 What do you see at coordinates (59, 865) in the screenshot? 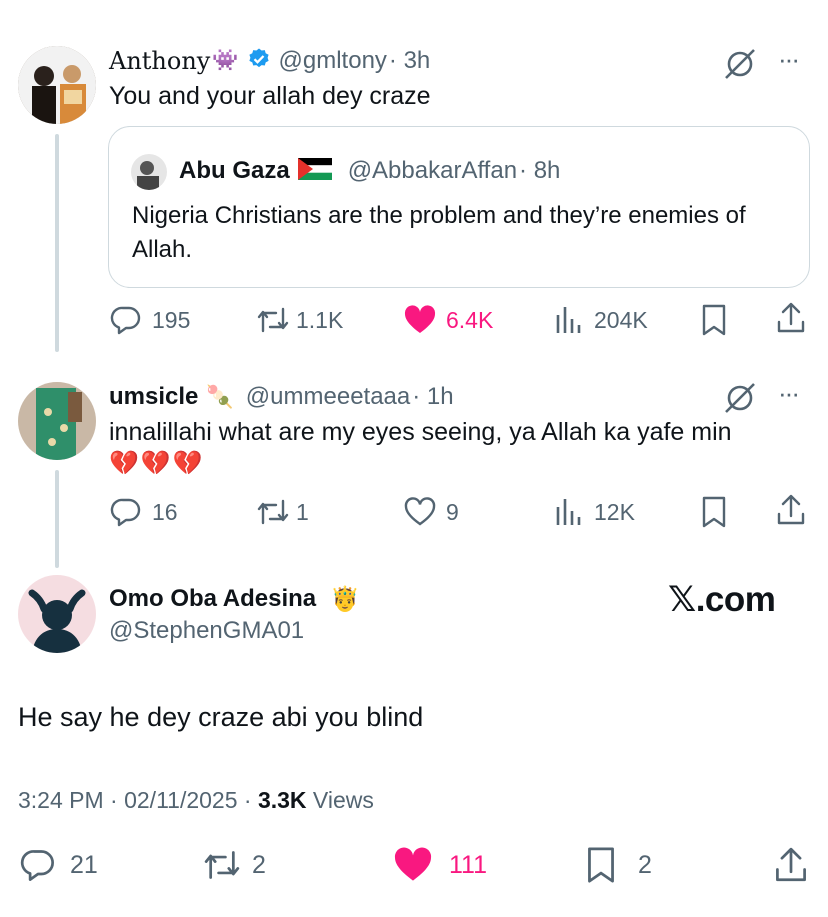
I see `reply-button: 21` at bounding box center [59, 865].